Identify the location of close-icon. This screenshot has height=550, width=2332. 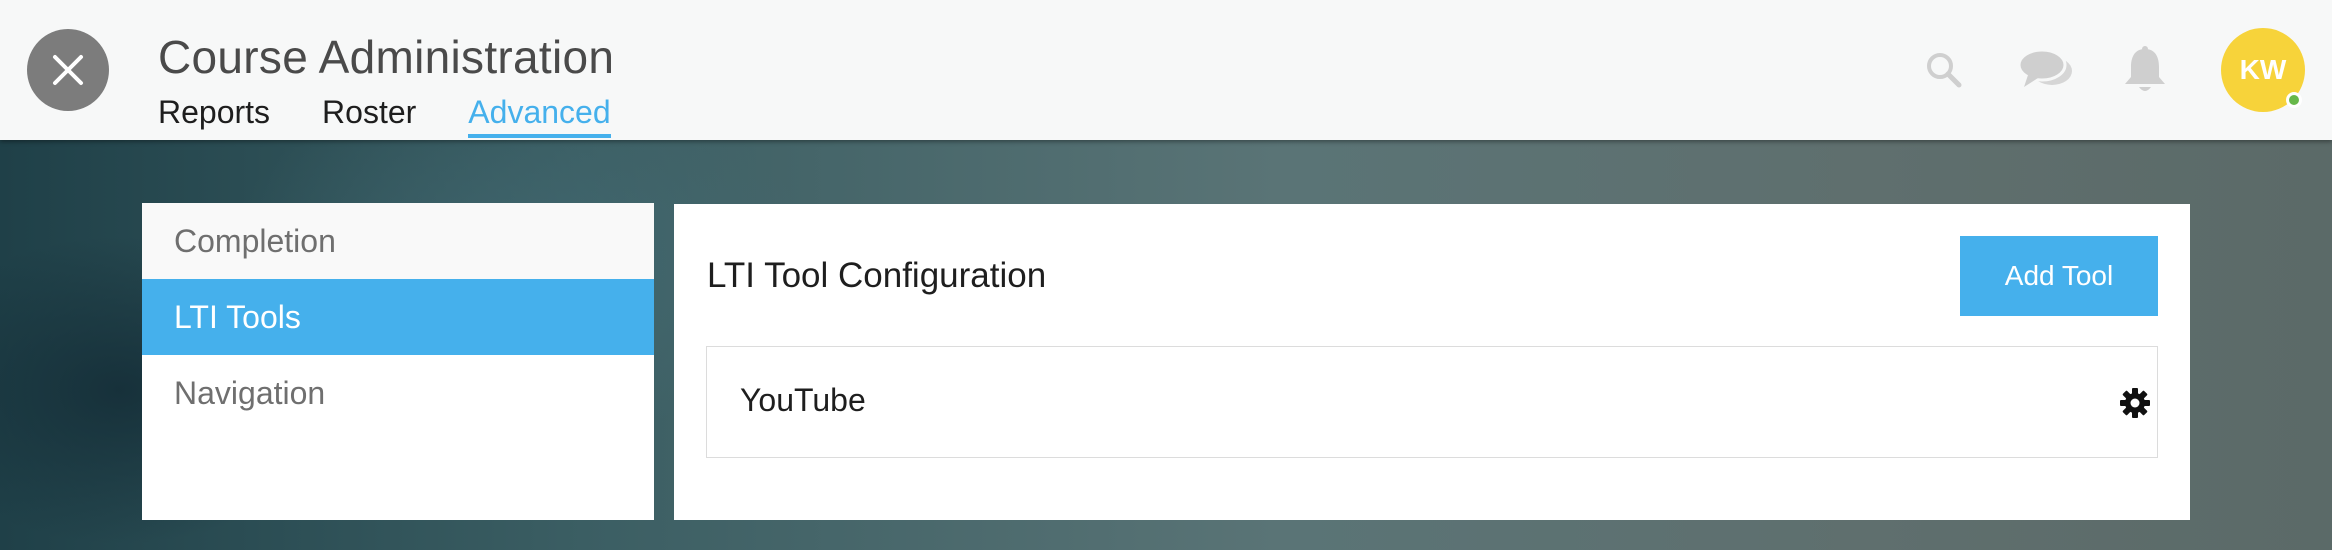
(68, 70).